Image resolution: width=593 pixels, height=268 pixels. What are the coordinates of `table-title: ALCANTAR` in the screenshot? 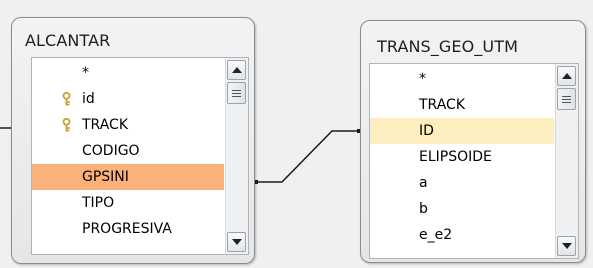 It's located at (67, 40).